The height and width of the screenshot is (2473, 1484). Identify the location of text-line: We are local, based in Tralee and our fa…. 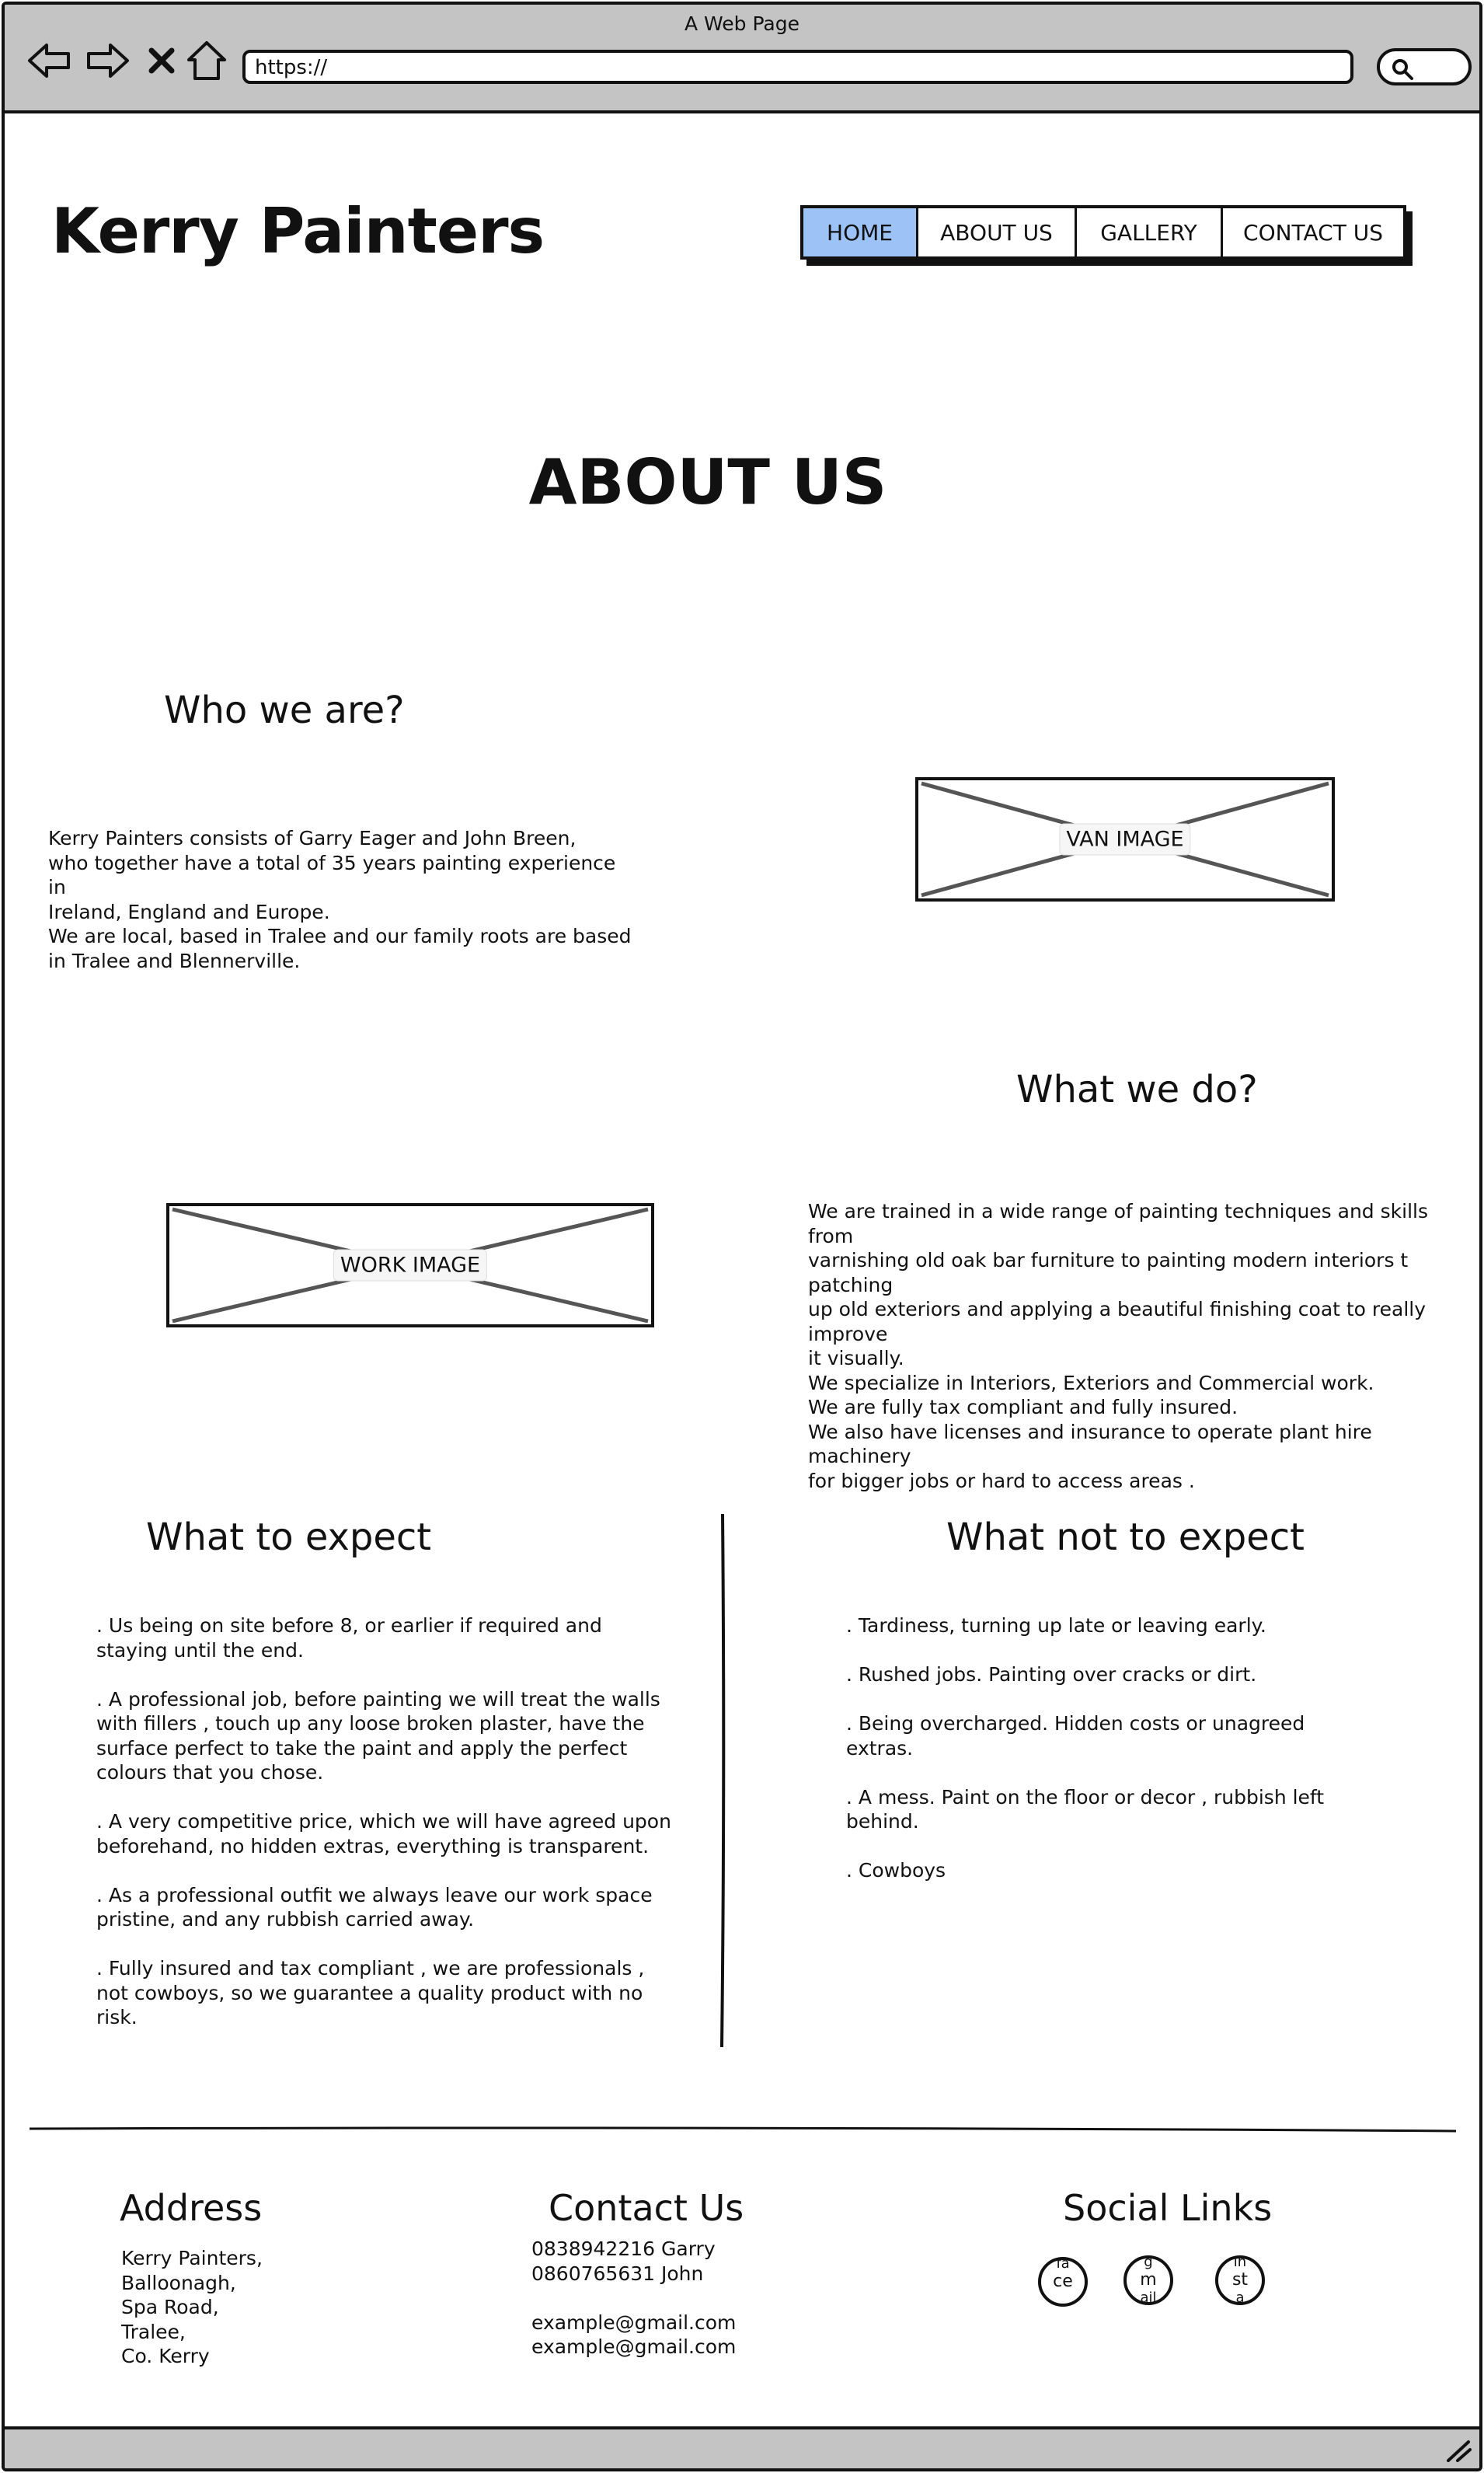
(340, 936).